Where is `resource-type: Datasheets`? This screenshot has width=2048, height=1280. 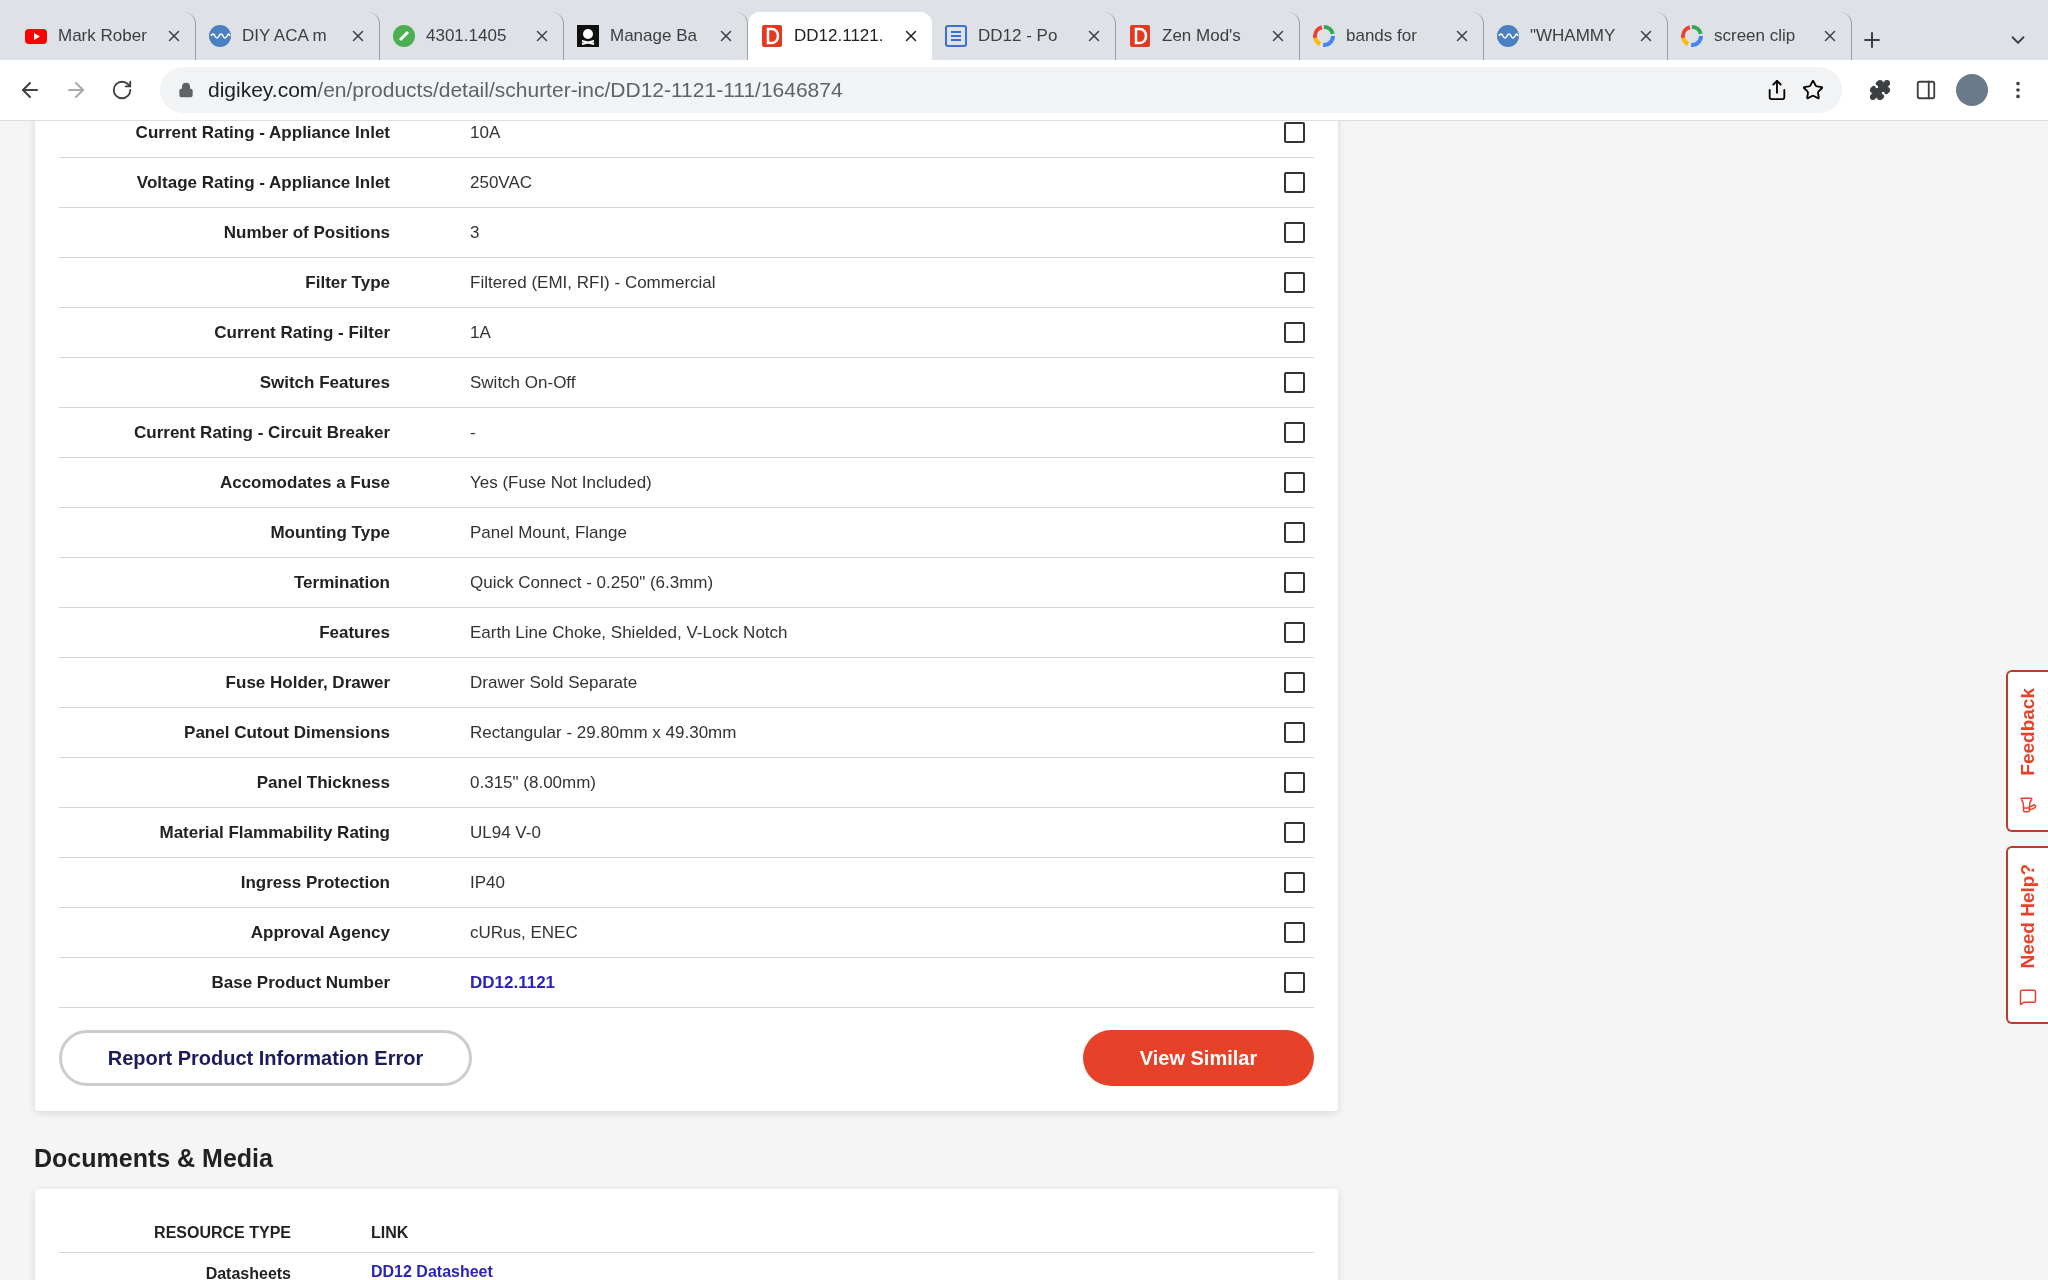
resource-type: Datasheets is located at coordinates (247, 1272).